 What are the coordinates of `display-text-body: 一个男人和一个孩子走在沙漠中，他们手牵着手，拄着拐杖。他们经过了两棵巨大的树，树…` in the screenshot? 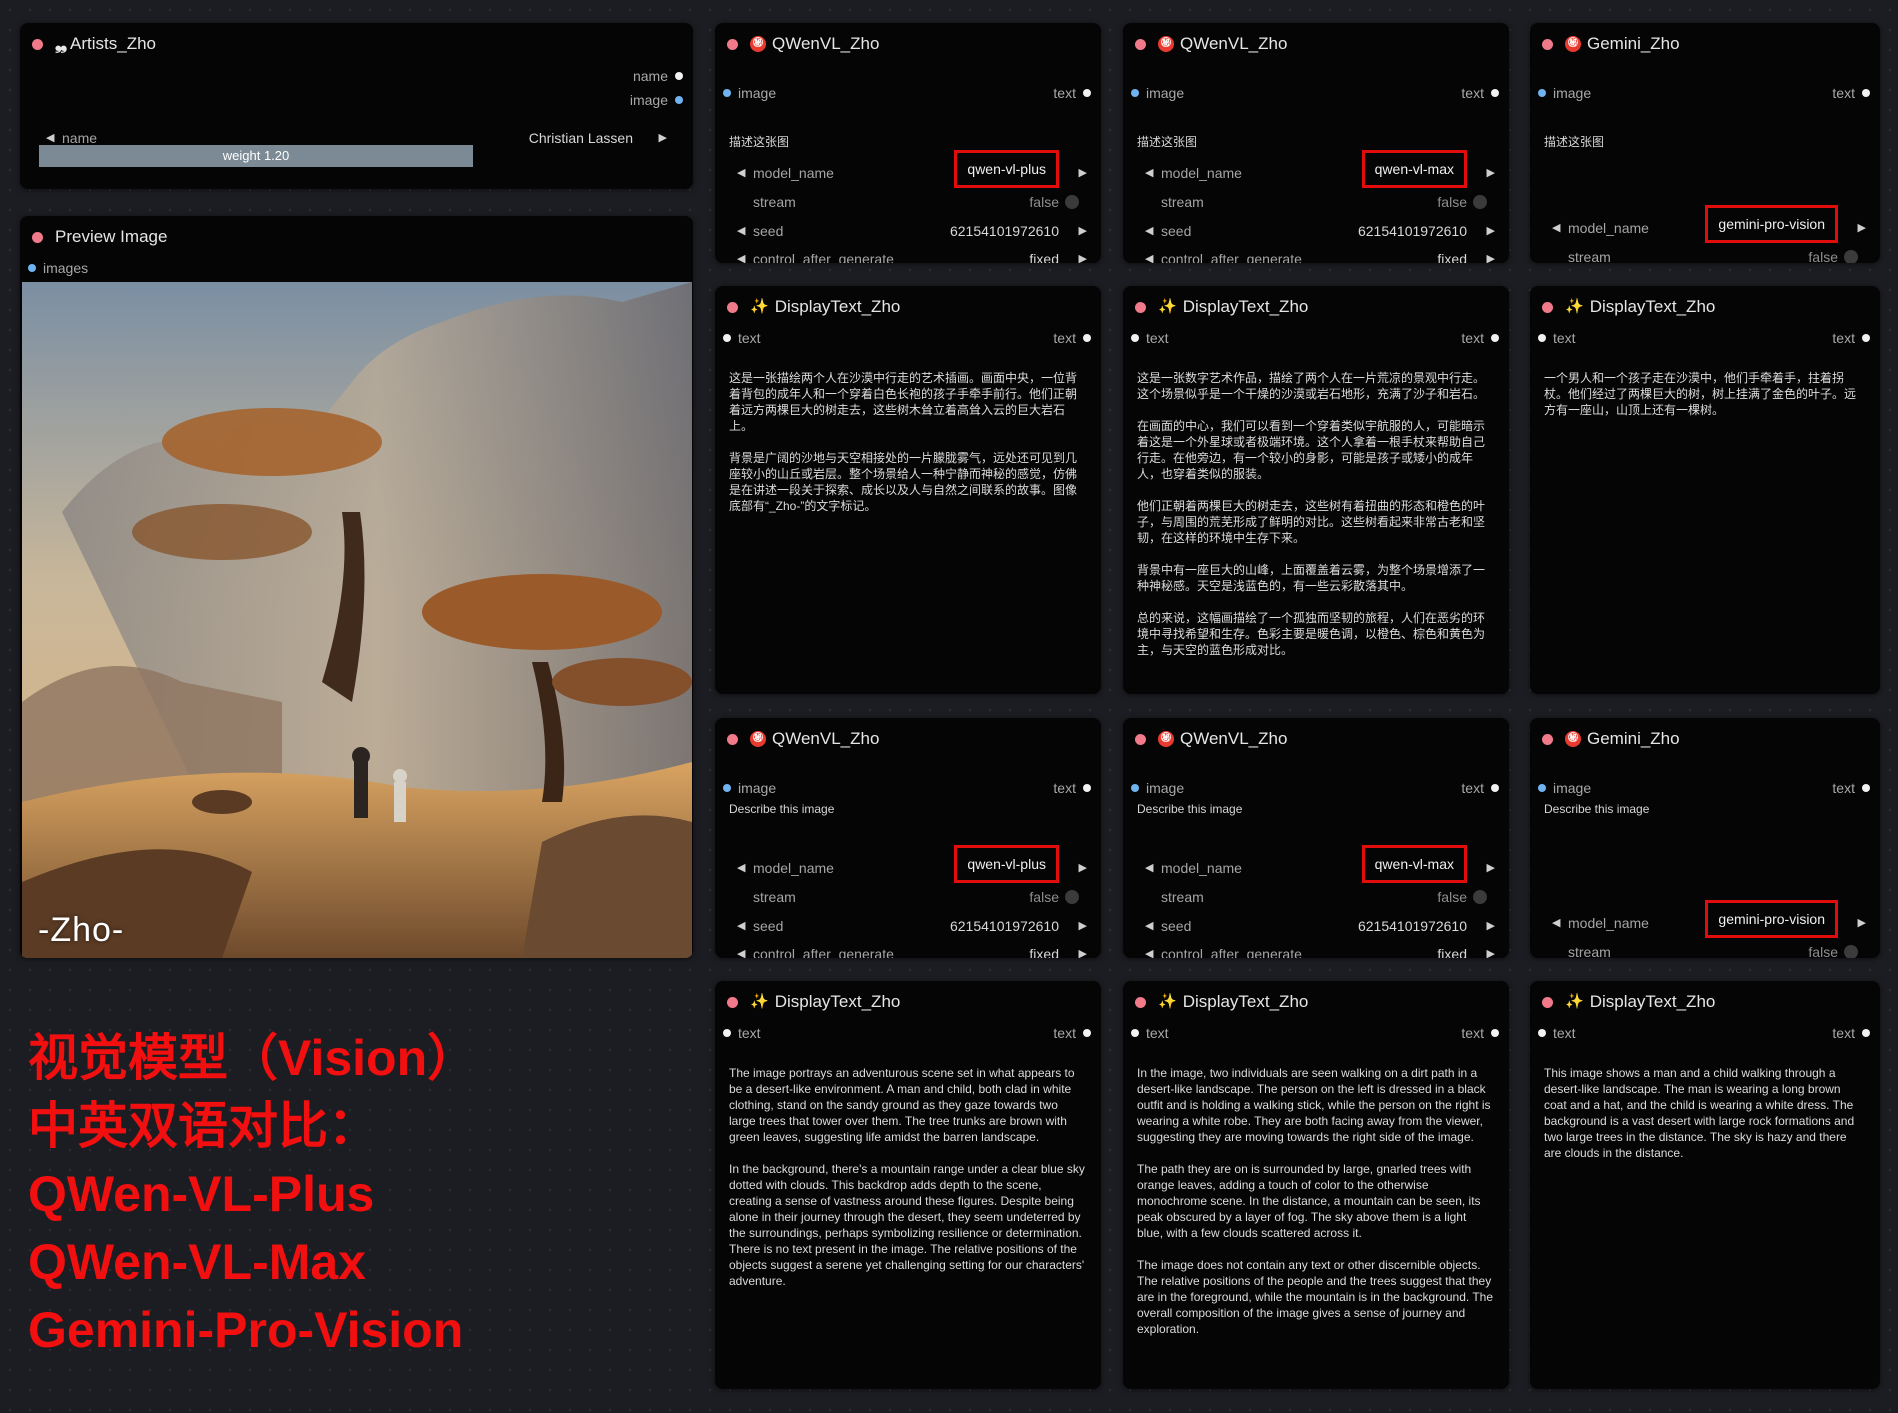 It's located at (1705, 394).